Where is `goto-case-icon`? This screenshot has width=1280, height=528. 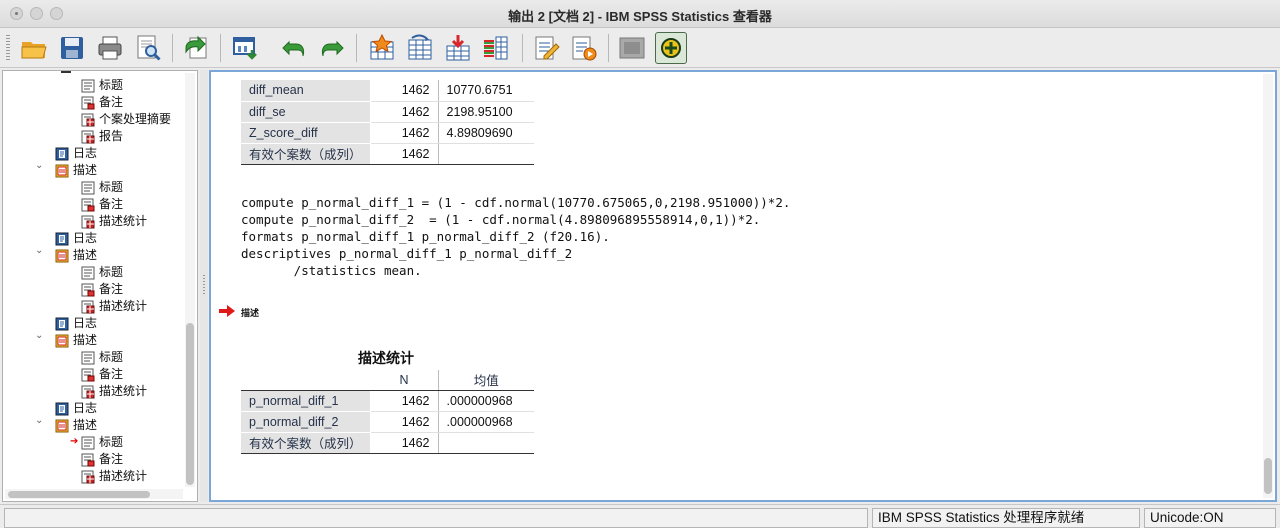
goto-case-icon is located at coordinates (382, 48).